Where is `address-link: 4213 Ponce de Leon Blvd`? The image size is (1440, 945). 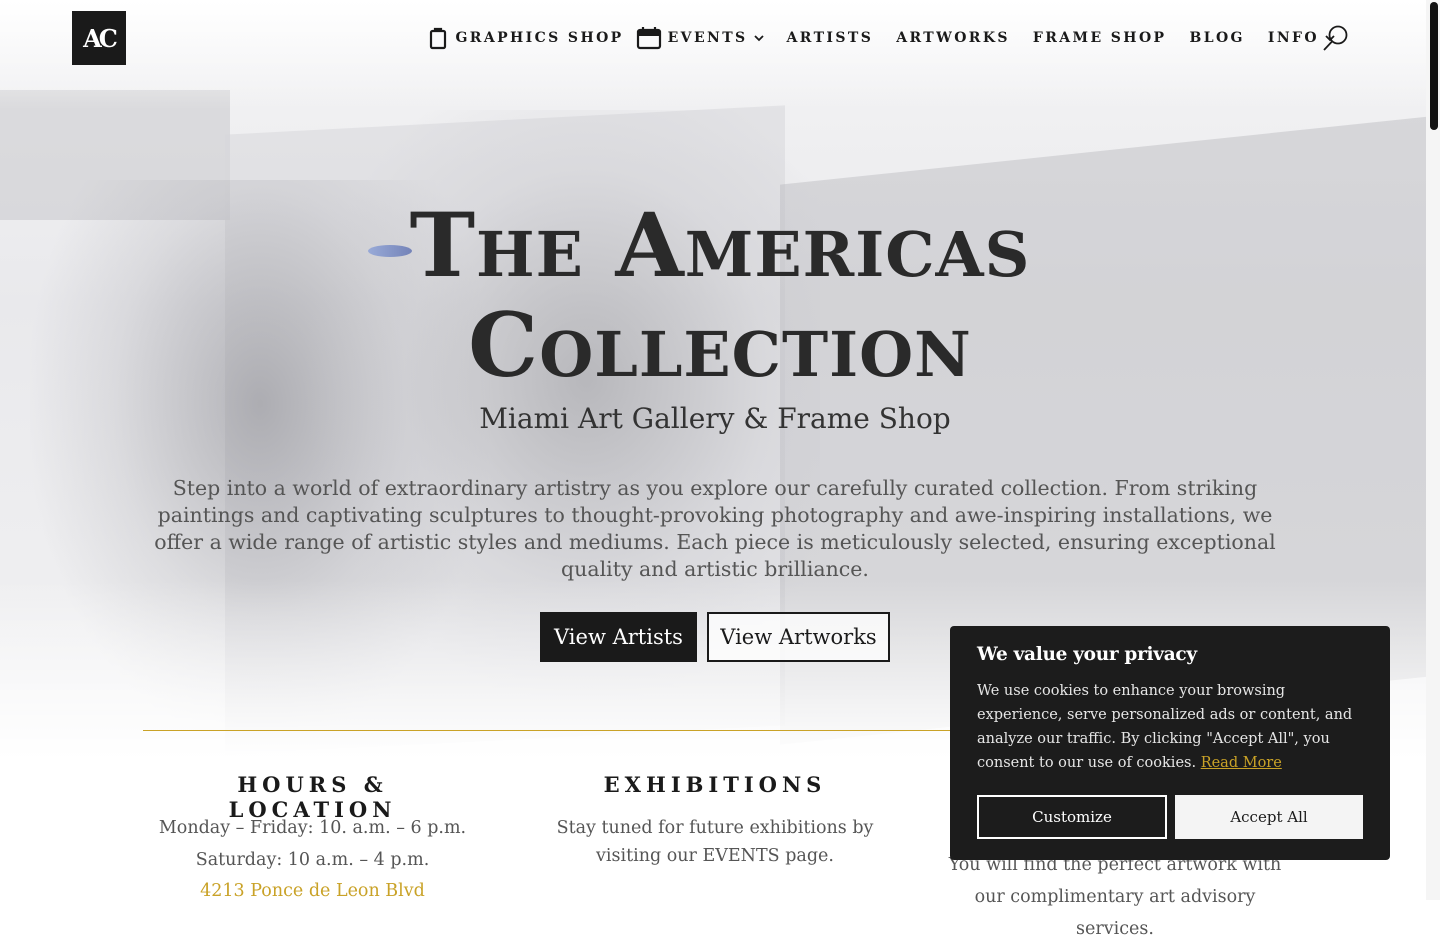
address-link: 4213 Ponce de Leon Blvd is located at coordinates (312, 891).